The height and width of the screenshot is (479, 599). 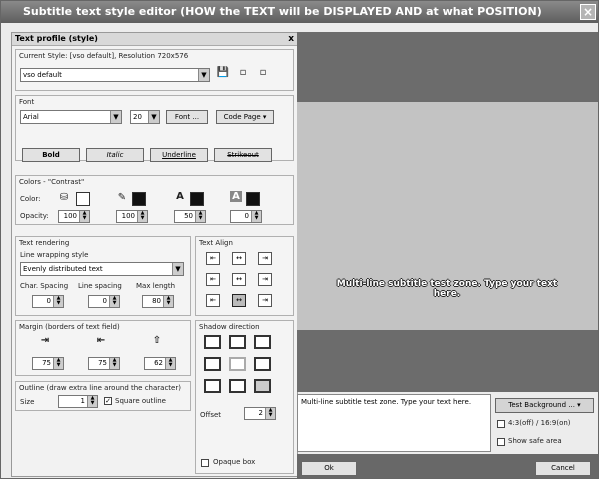 What do you see at coordinates (223, 72) in the screenshot?
I see `save-style-icon: 💾` at bounding box center [223, 72].